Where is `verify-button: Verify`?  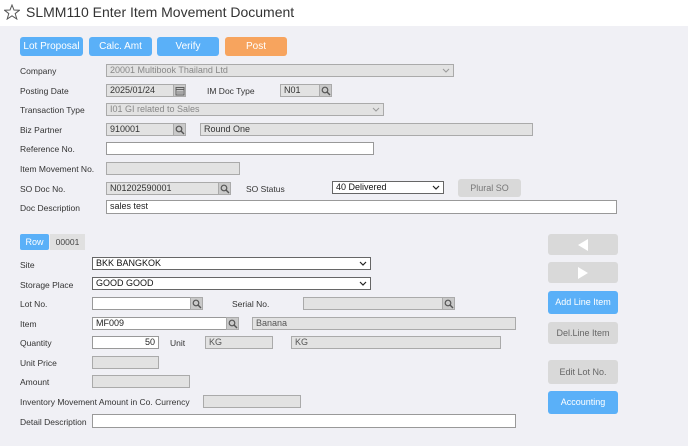
verify-button: Verify is located at coordinates (188, 46).